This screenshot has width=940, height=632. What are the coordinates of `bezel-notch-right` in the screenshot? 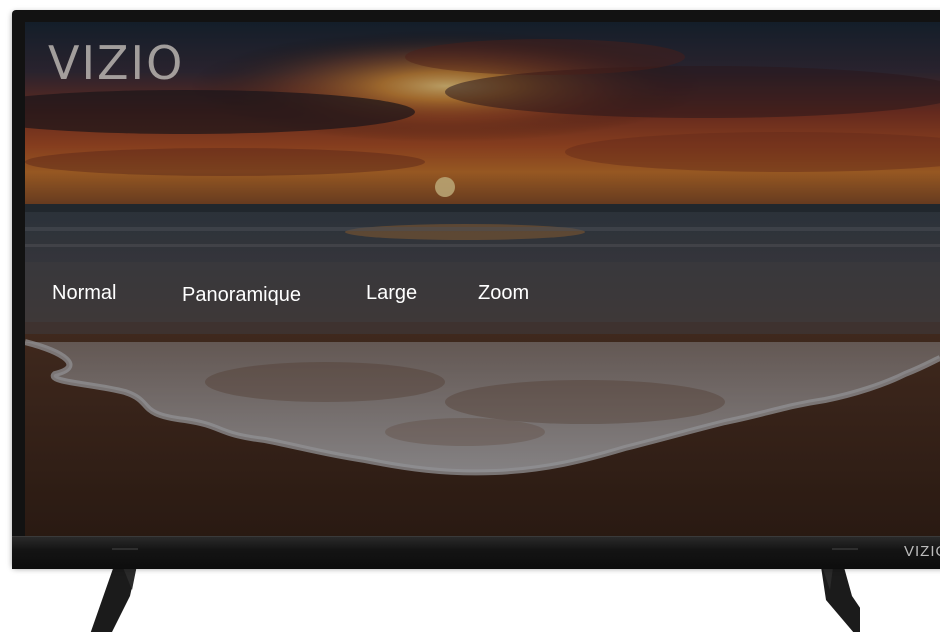 It's located at (845, 549).